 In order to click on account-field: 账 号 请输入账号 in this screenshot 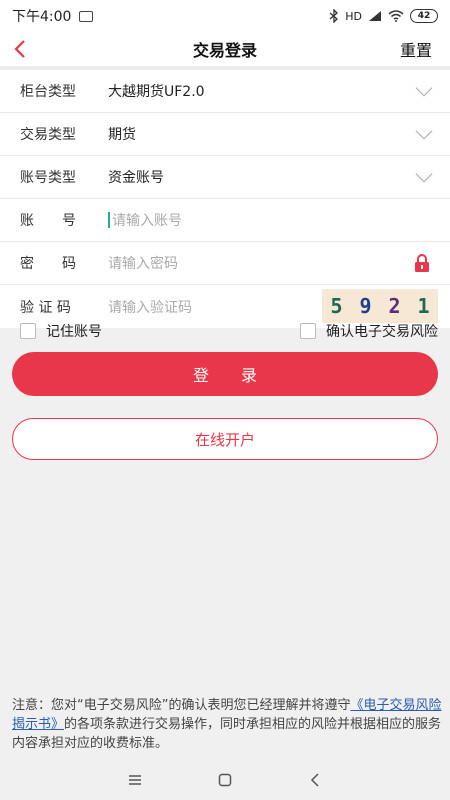, I will do `click(225, 220)`.